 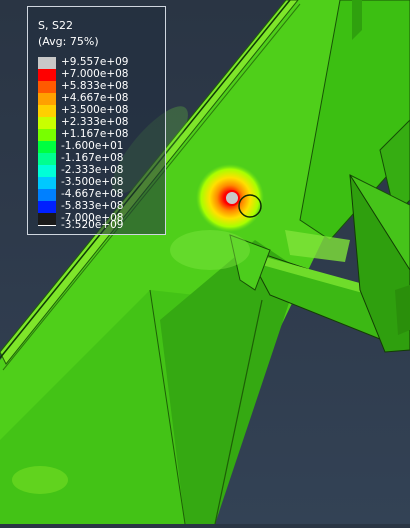 What do you see at coordinates (55, 25) in the screenshot?
I see `legend-title: S, S22` at bounding box center [55, 25].